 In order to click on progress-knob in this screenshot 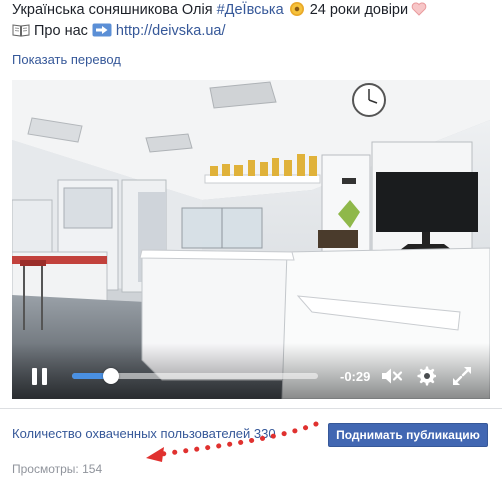, I will do `click(111, 376)`.